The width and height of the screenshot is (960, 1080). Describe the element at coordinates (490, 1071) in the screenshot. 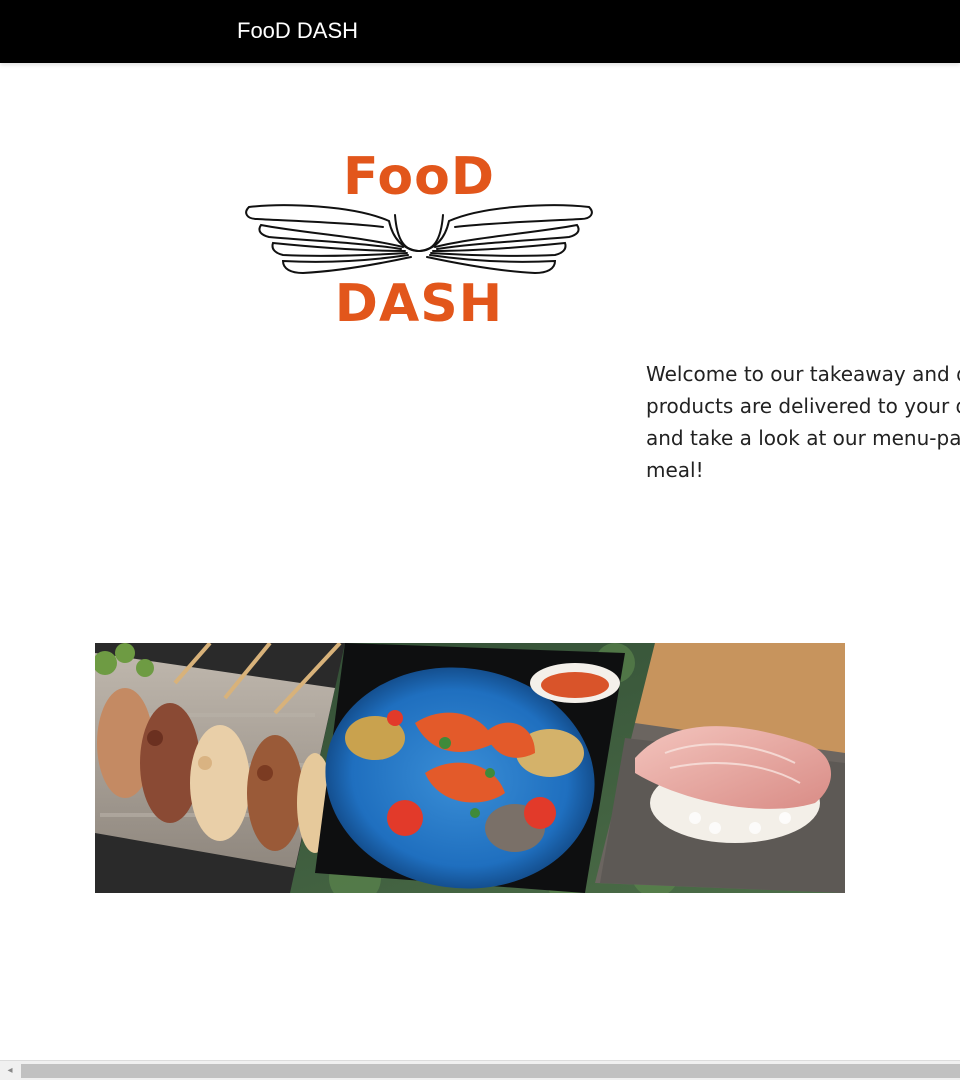

I see `scrollbar-thumb` at that location.